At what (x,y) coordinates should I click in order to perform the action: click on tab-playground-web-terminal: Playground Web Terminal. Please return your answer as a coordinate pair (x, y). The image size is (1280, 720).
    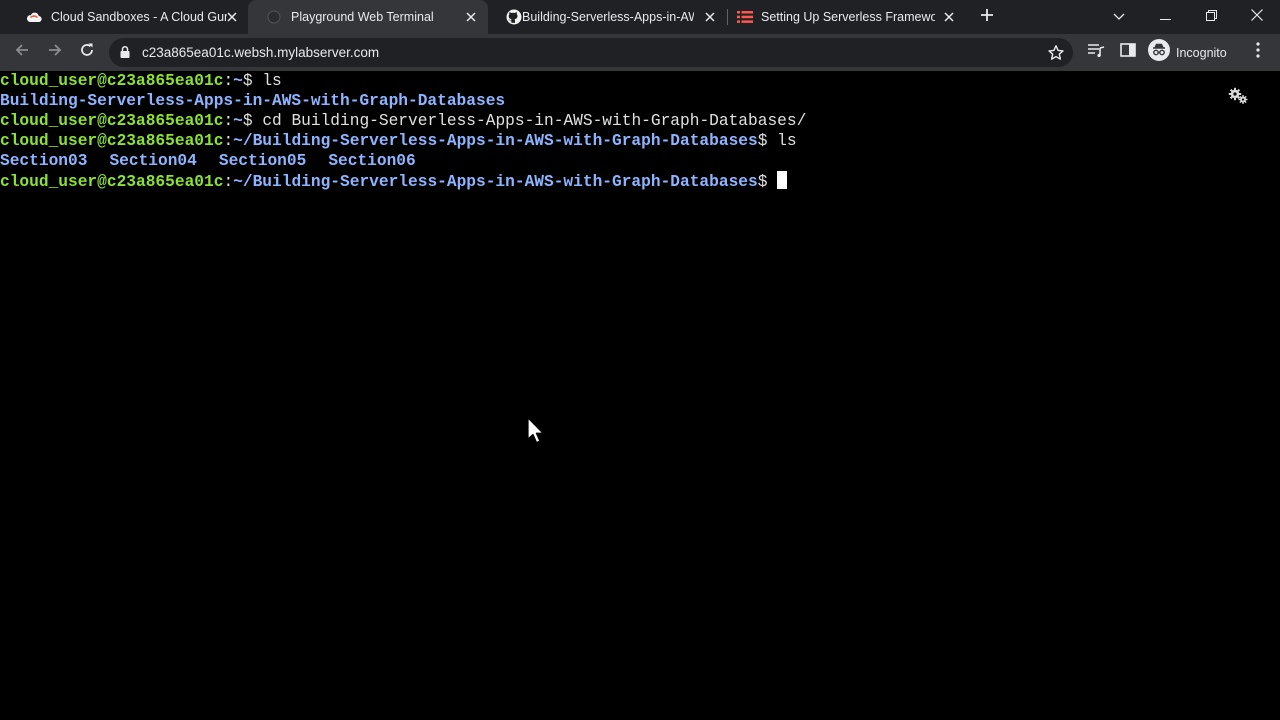
    Looking at the image, I should click on (368, 17).